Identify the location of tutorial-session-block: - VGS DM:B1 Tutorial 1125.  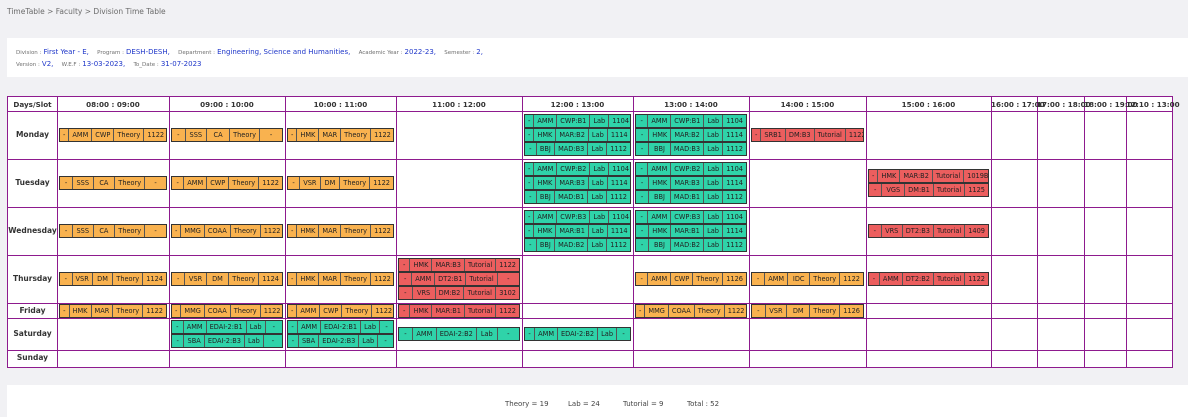
(928, 190).